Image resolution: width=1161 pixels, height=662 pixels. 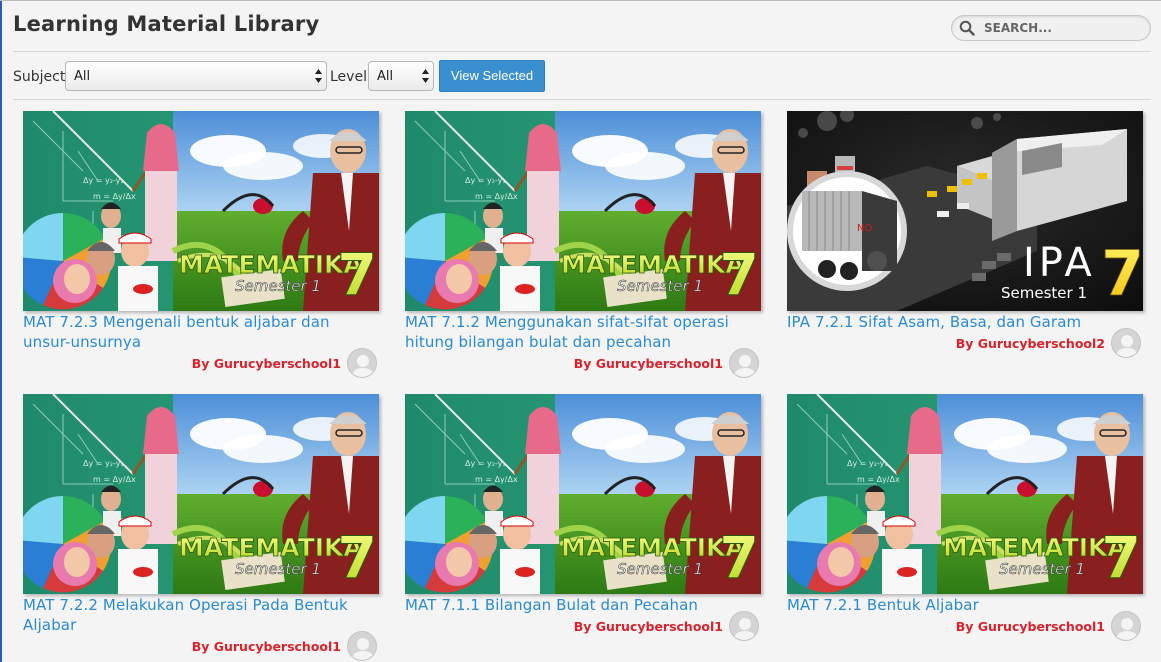 I want to click on filter-bar: Subject All Level All View Selected, so click(x=582, y=79).